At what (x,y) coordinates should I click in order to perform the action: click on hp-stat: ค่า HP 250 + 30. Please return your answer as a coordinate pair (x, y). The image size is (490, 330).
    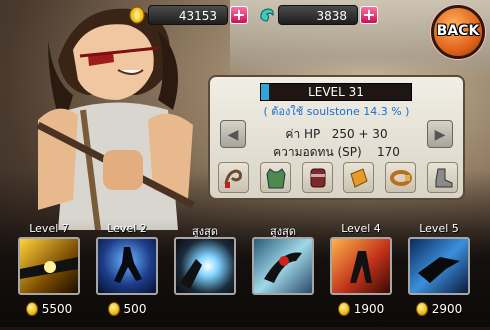
    Looking at the image, I should click on (336, 134).